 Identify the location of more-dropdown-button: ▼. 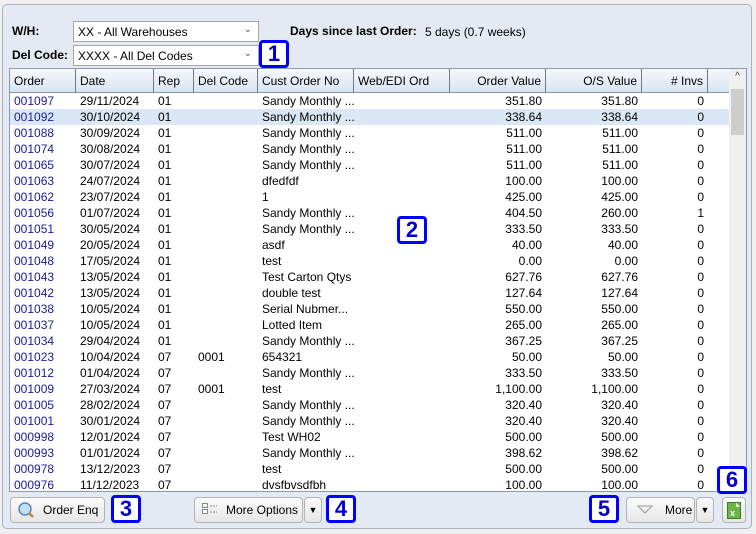
(705, 510).